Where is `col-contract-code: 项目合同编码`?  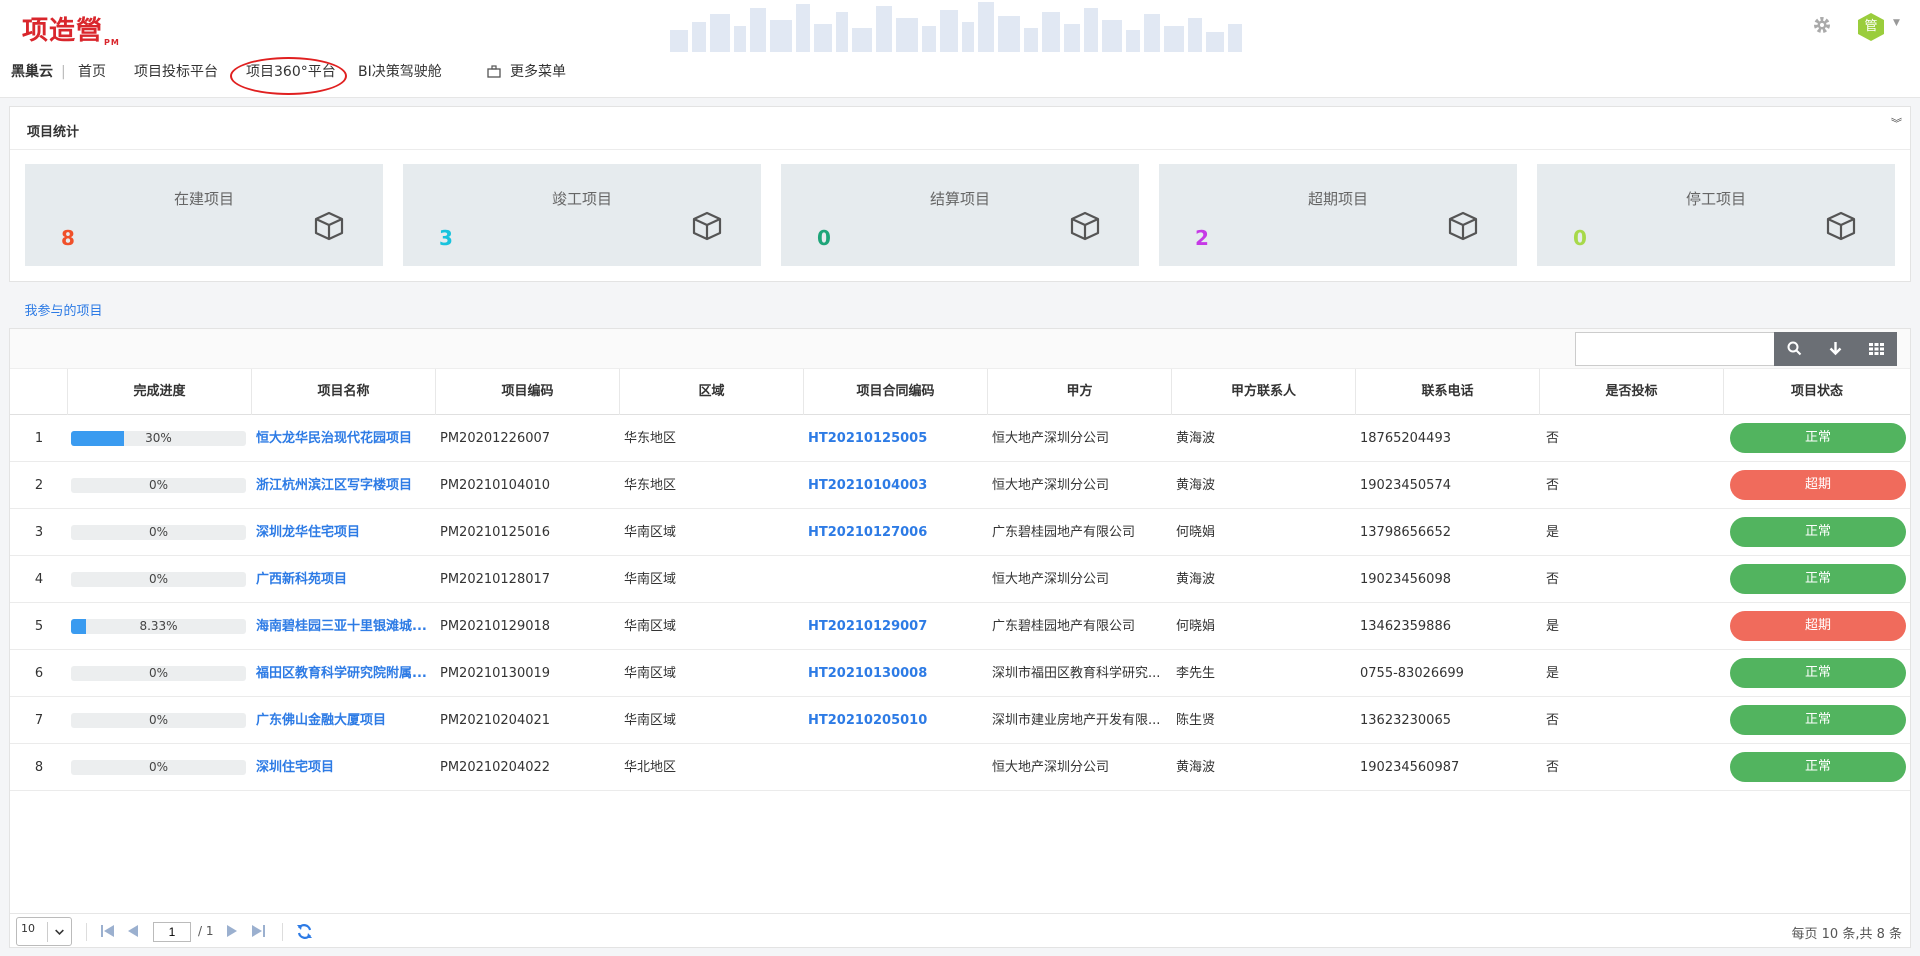
col-contract-code: 项目合同编码 is located at coordinates (896, 392).